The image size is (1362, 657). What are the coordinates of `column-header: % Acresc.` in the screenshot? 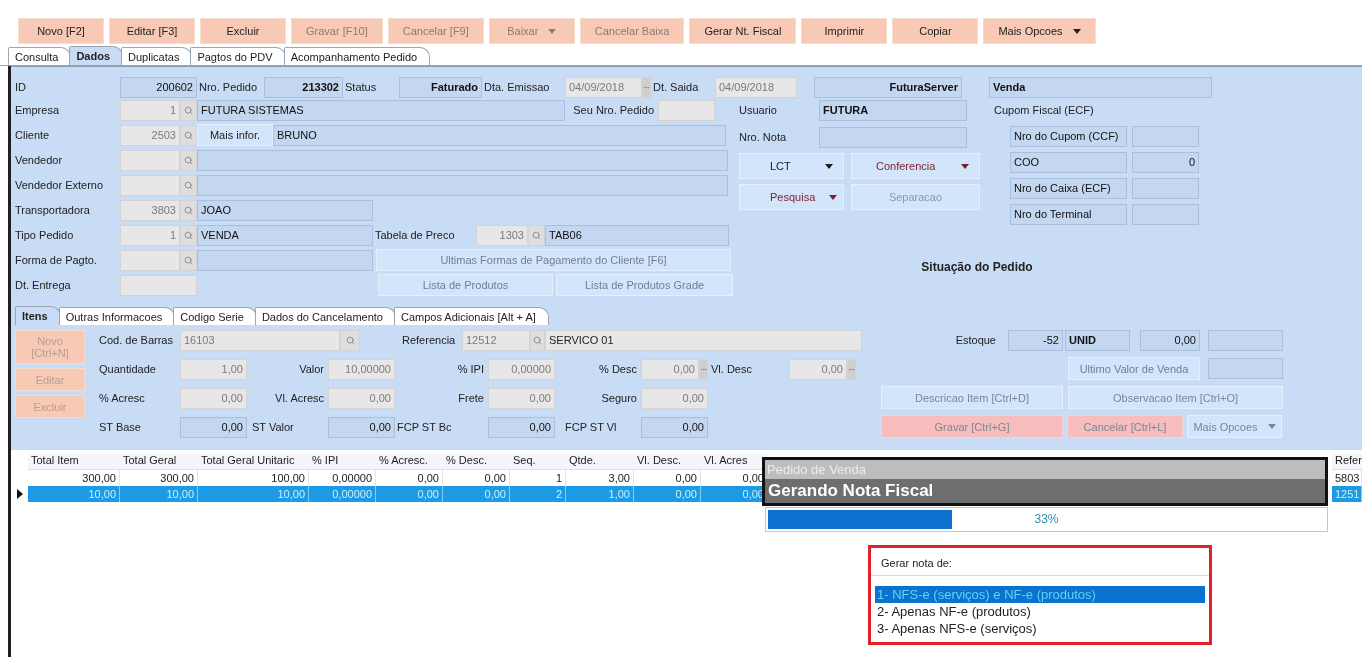 It's located at (409, 462).